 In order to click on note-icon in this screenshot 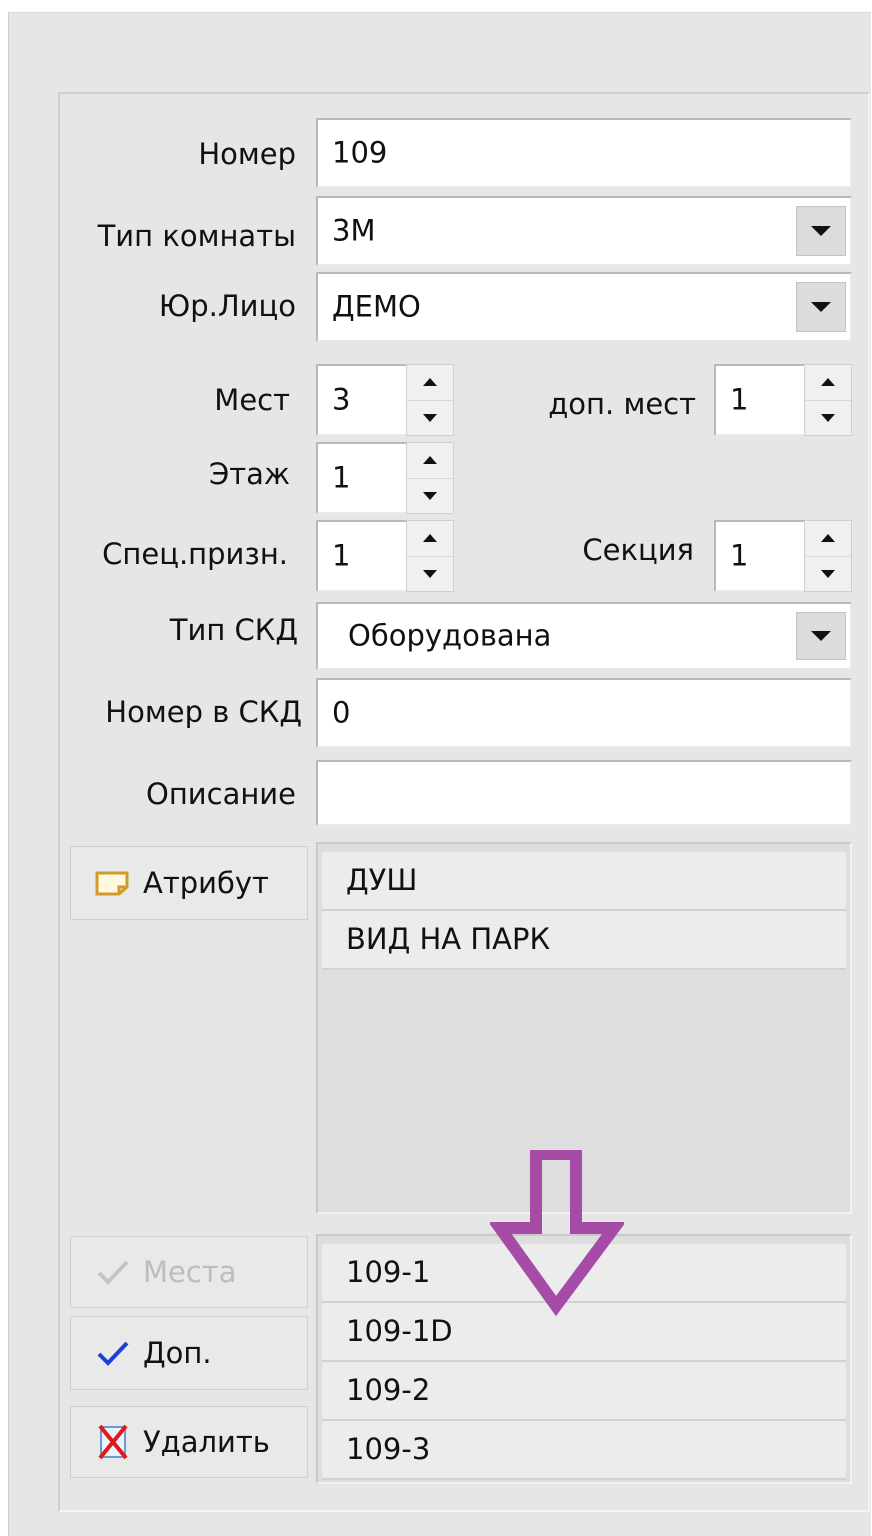, I will do `click(113, 883)`.